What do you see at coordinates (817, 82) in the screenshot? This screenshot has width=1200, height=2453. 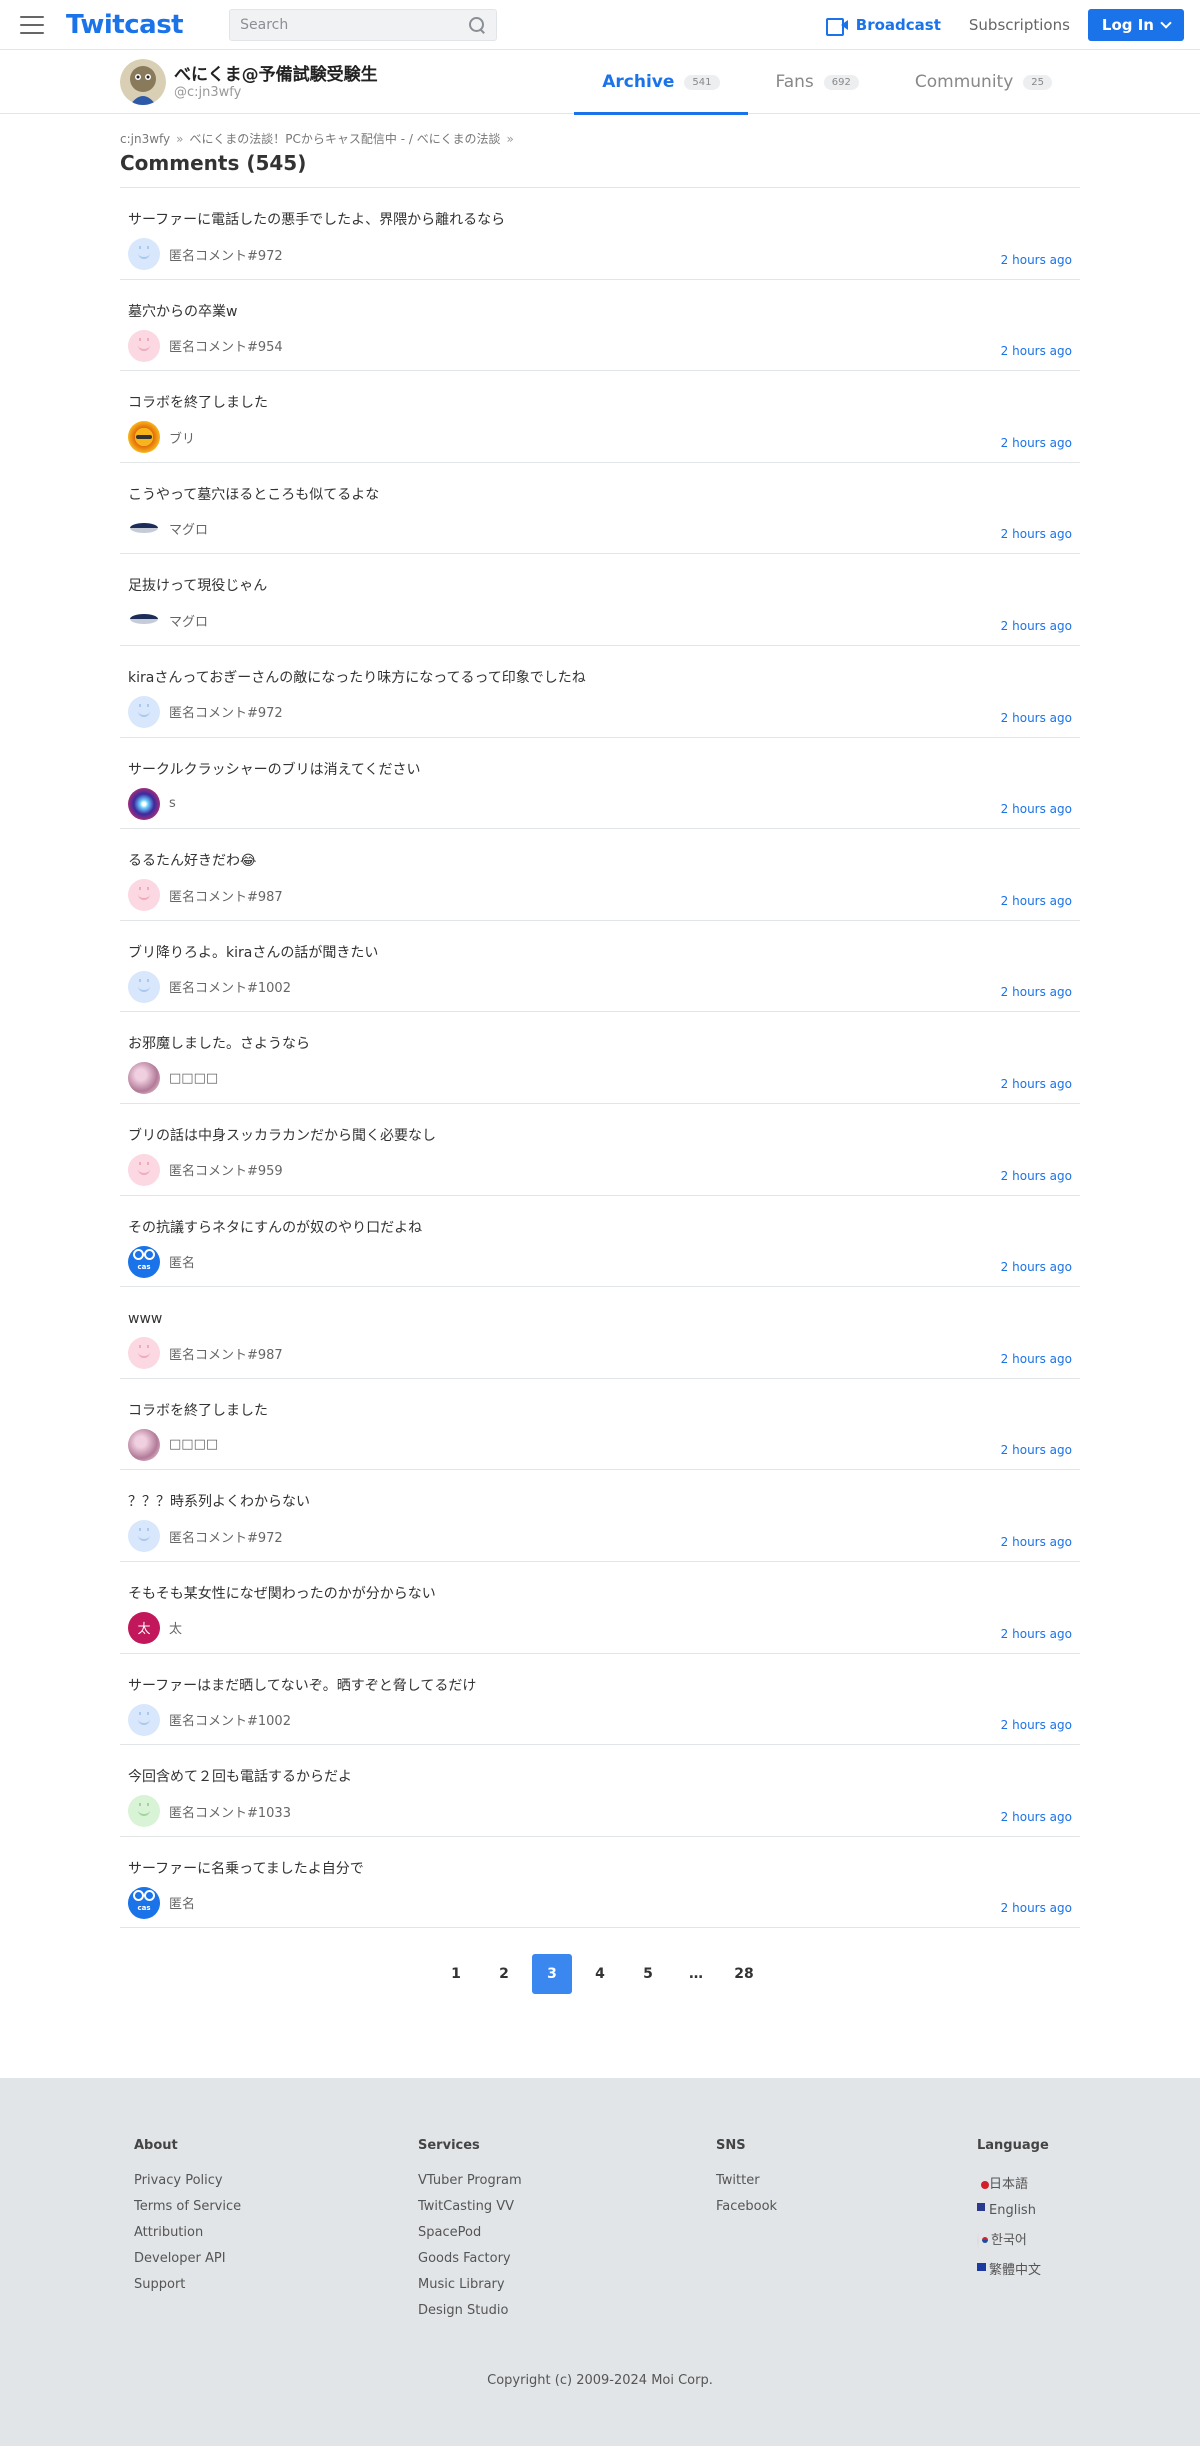 I see `tab-fans: Fans 692` at bounding box center [817, 82].